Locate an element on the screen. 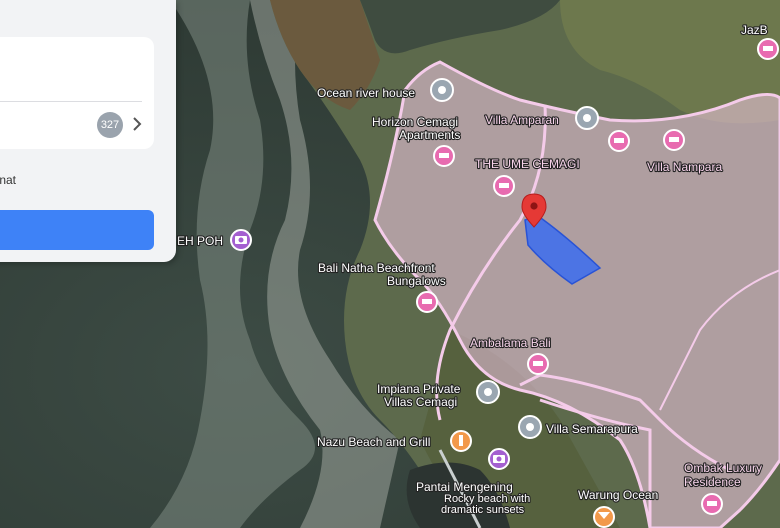 Image resolution: width=780 pixels, height=528 pixels. label-warung: Warung Ocean is located at coordinates (618, 495).